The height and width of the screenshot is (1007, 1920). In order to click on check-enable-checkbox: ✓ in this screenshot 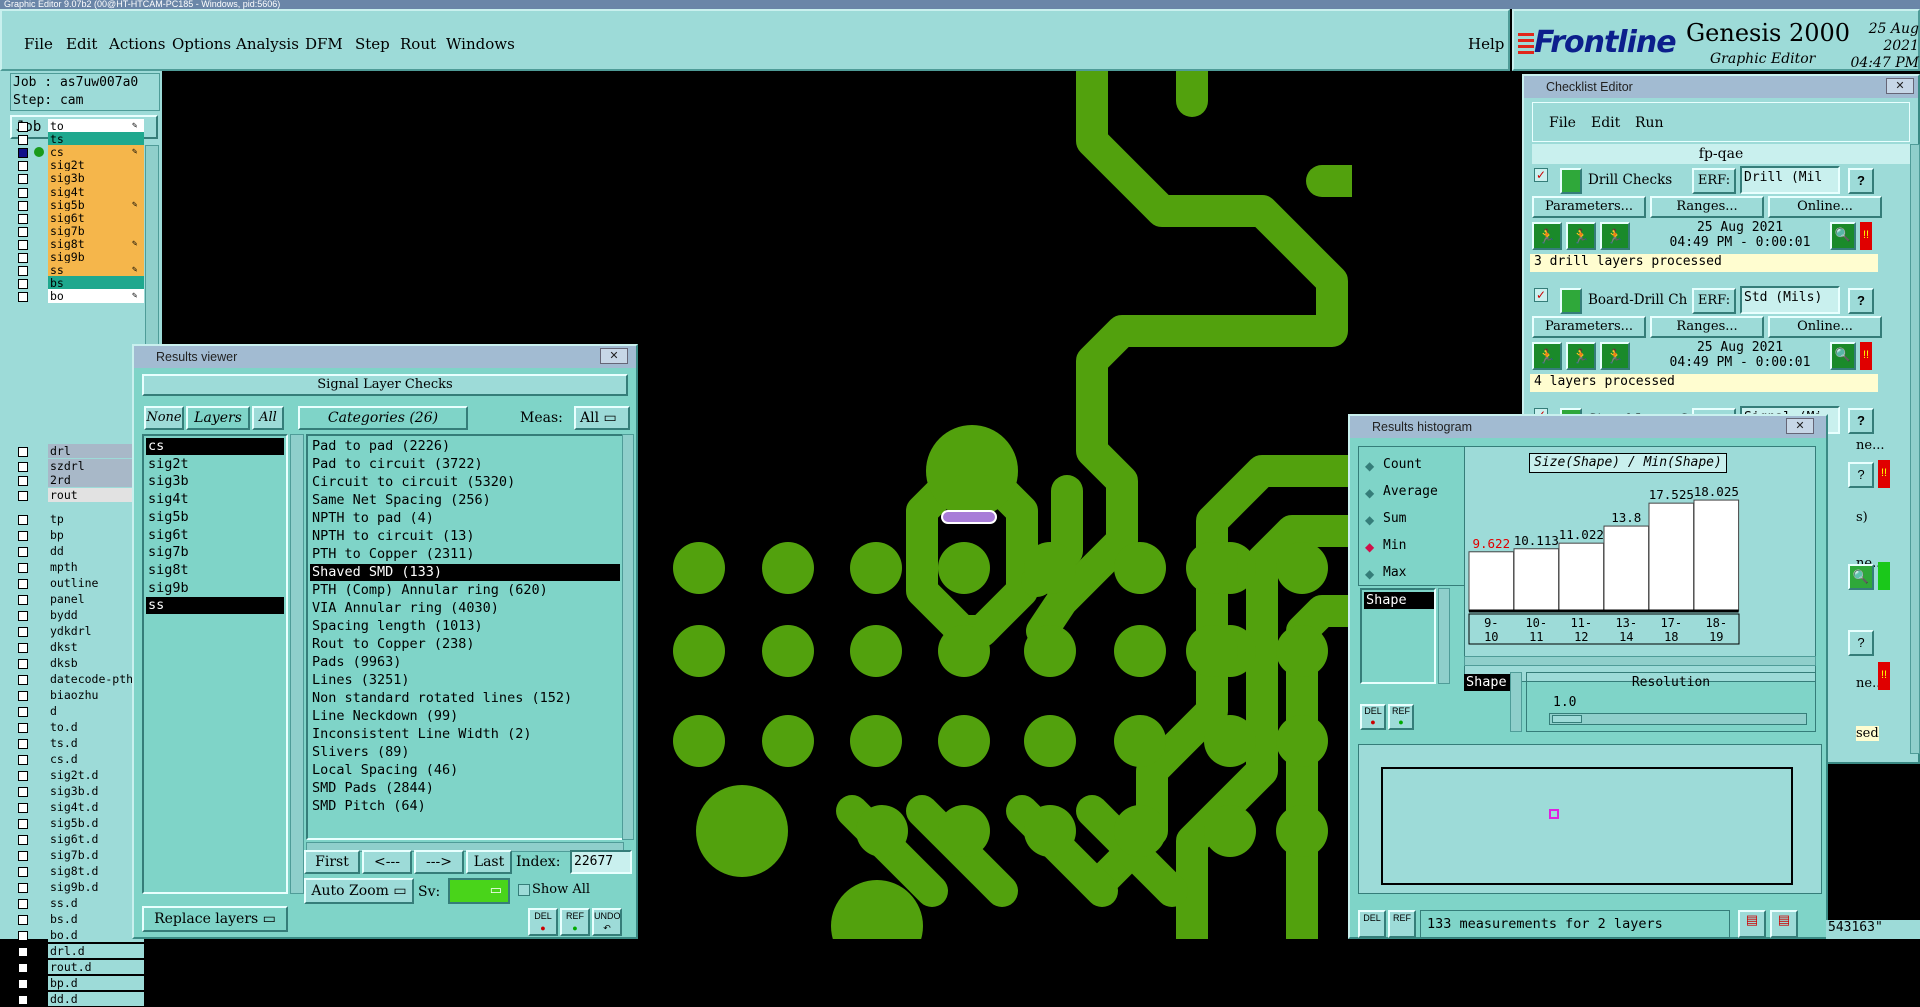, I will do `click(1541, 175)`.